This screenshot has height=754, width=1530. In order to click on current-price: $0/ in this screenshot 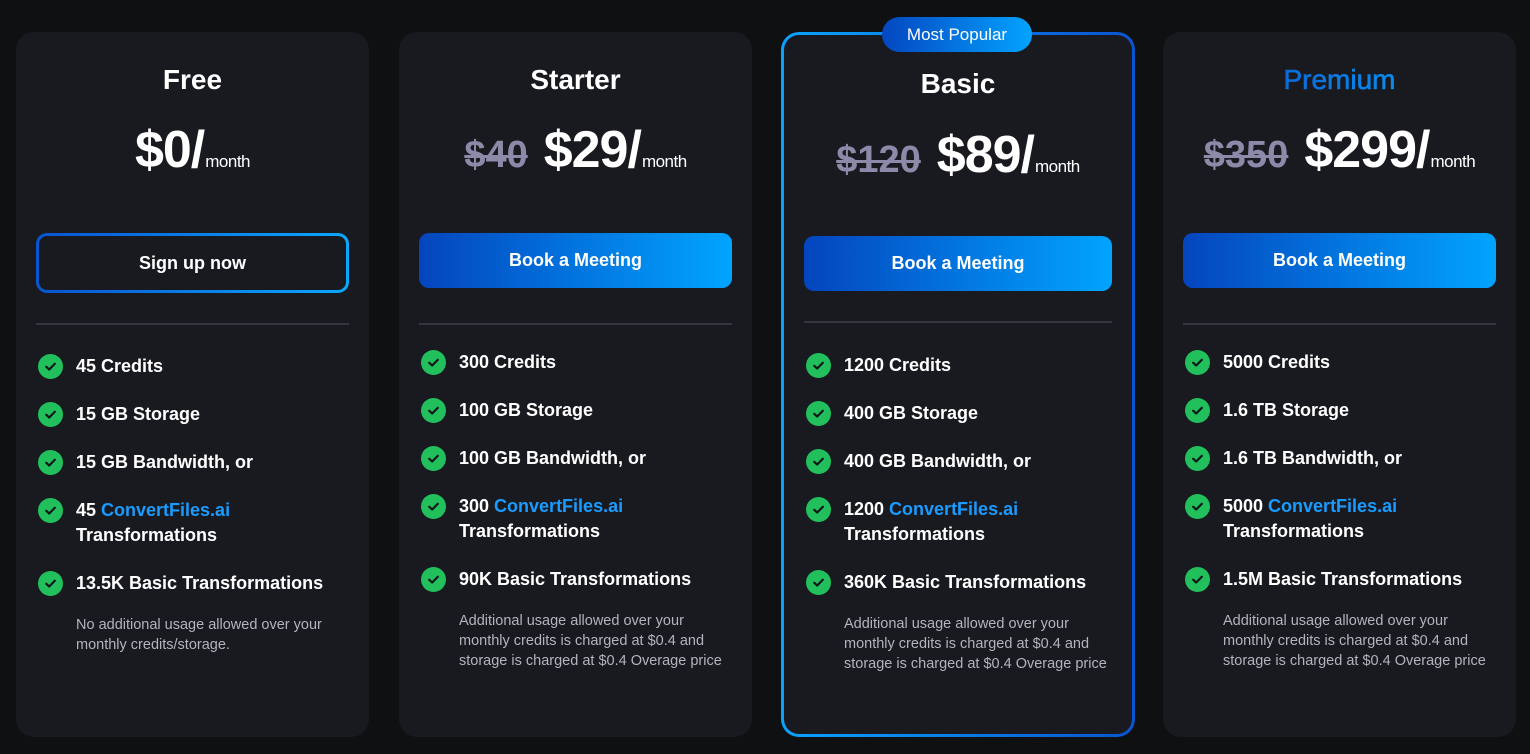, I will do `click(169, 150)`.